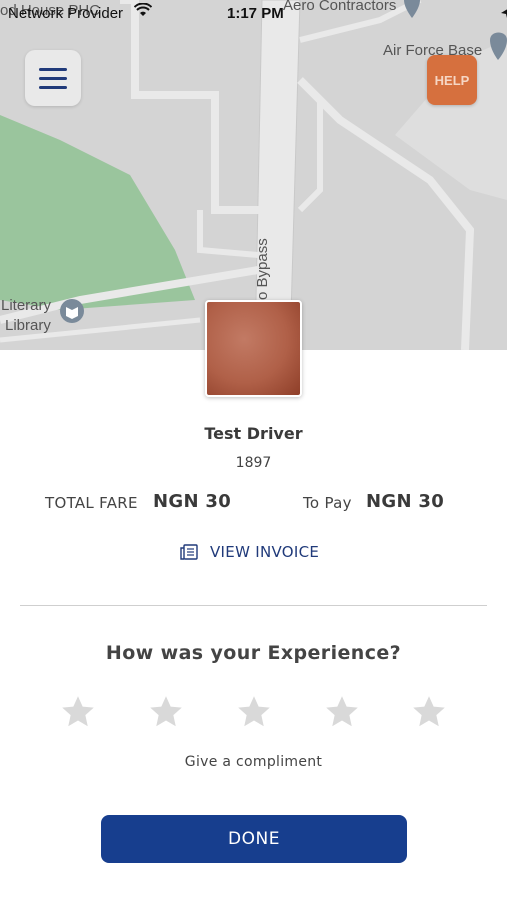 The image size is (507, 900). I want to click on map-label-library-1: Literary, so click(26, 305).